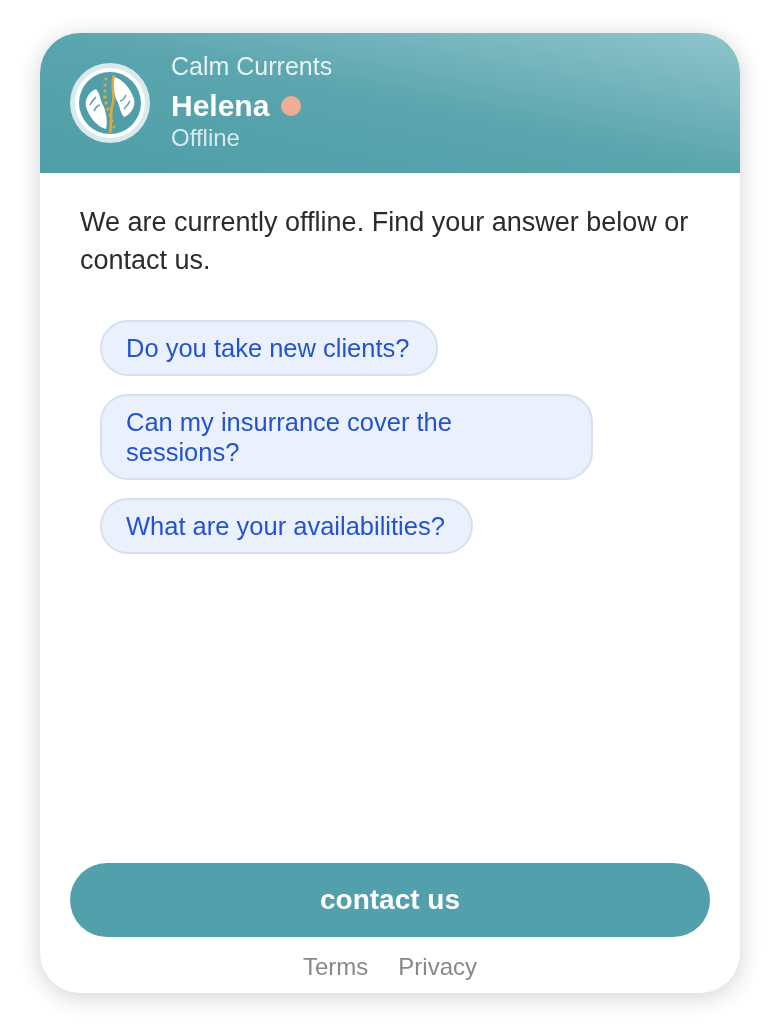 This screenshot has width=776, height=1030. What do you see at coordinates (206, 138) in the screenshot?
I see `agent-status: Offline` at bounding box center [206, 138].